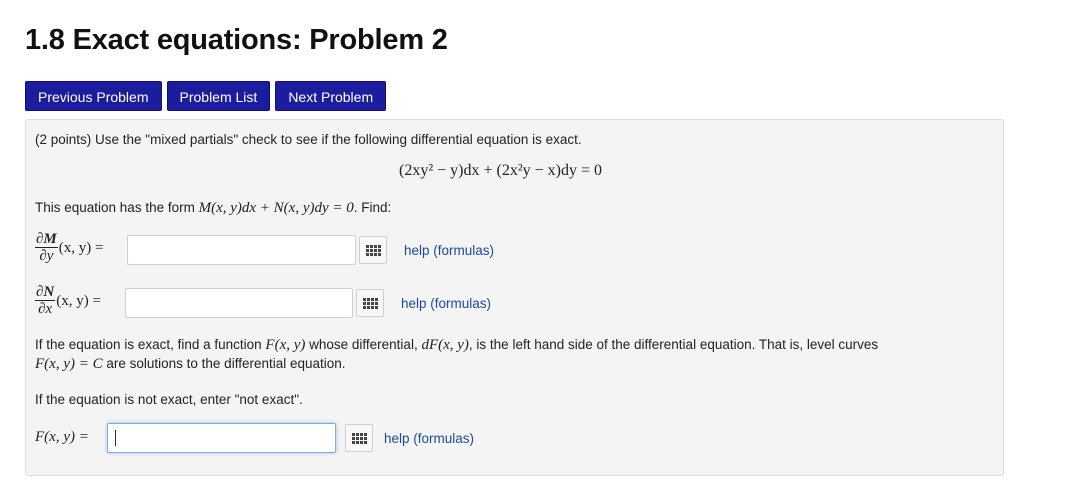  Describe the element at coordinates (62, 437) in the screenshot. I see `F-answer-label: F(x, y) =` at that location.